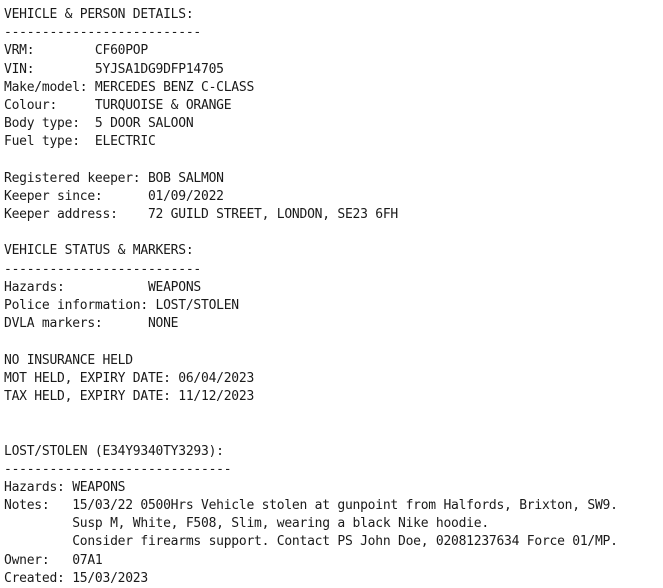 The width and height of the screenshot is (663, 588). What do you see at coordinates (76, 578) in the screenshot?
I see `created-line: Created: 15/03/2023` at bounding box center [76, 578].